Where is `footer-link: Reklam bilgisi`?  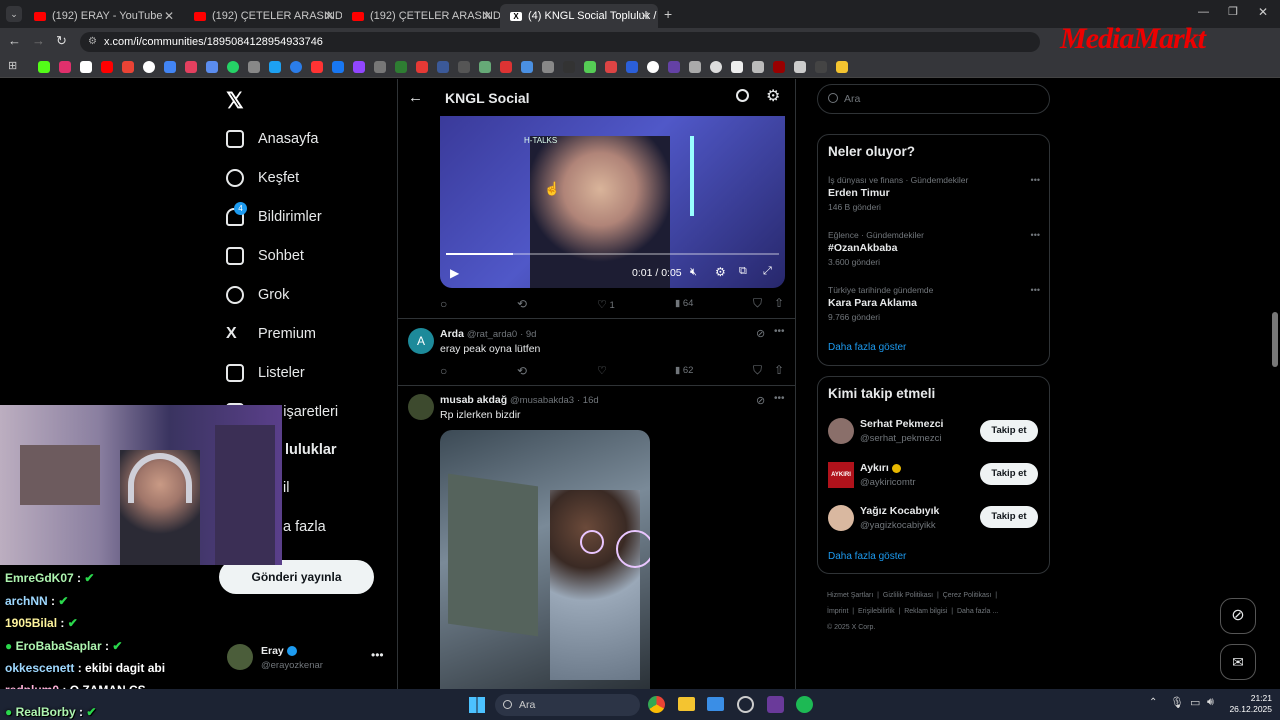 footer-link: Reklam bilgisi is located at coordinates (925, 611).